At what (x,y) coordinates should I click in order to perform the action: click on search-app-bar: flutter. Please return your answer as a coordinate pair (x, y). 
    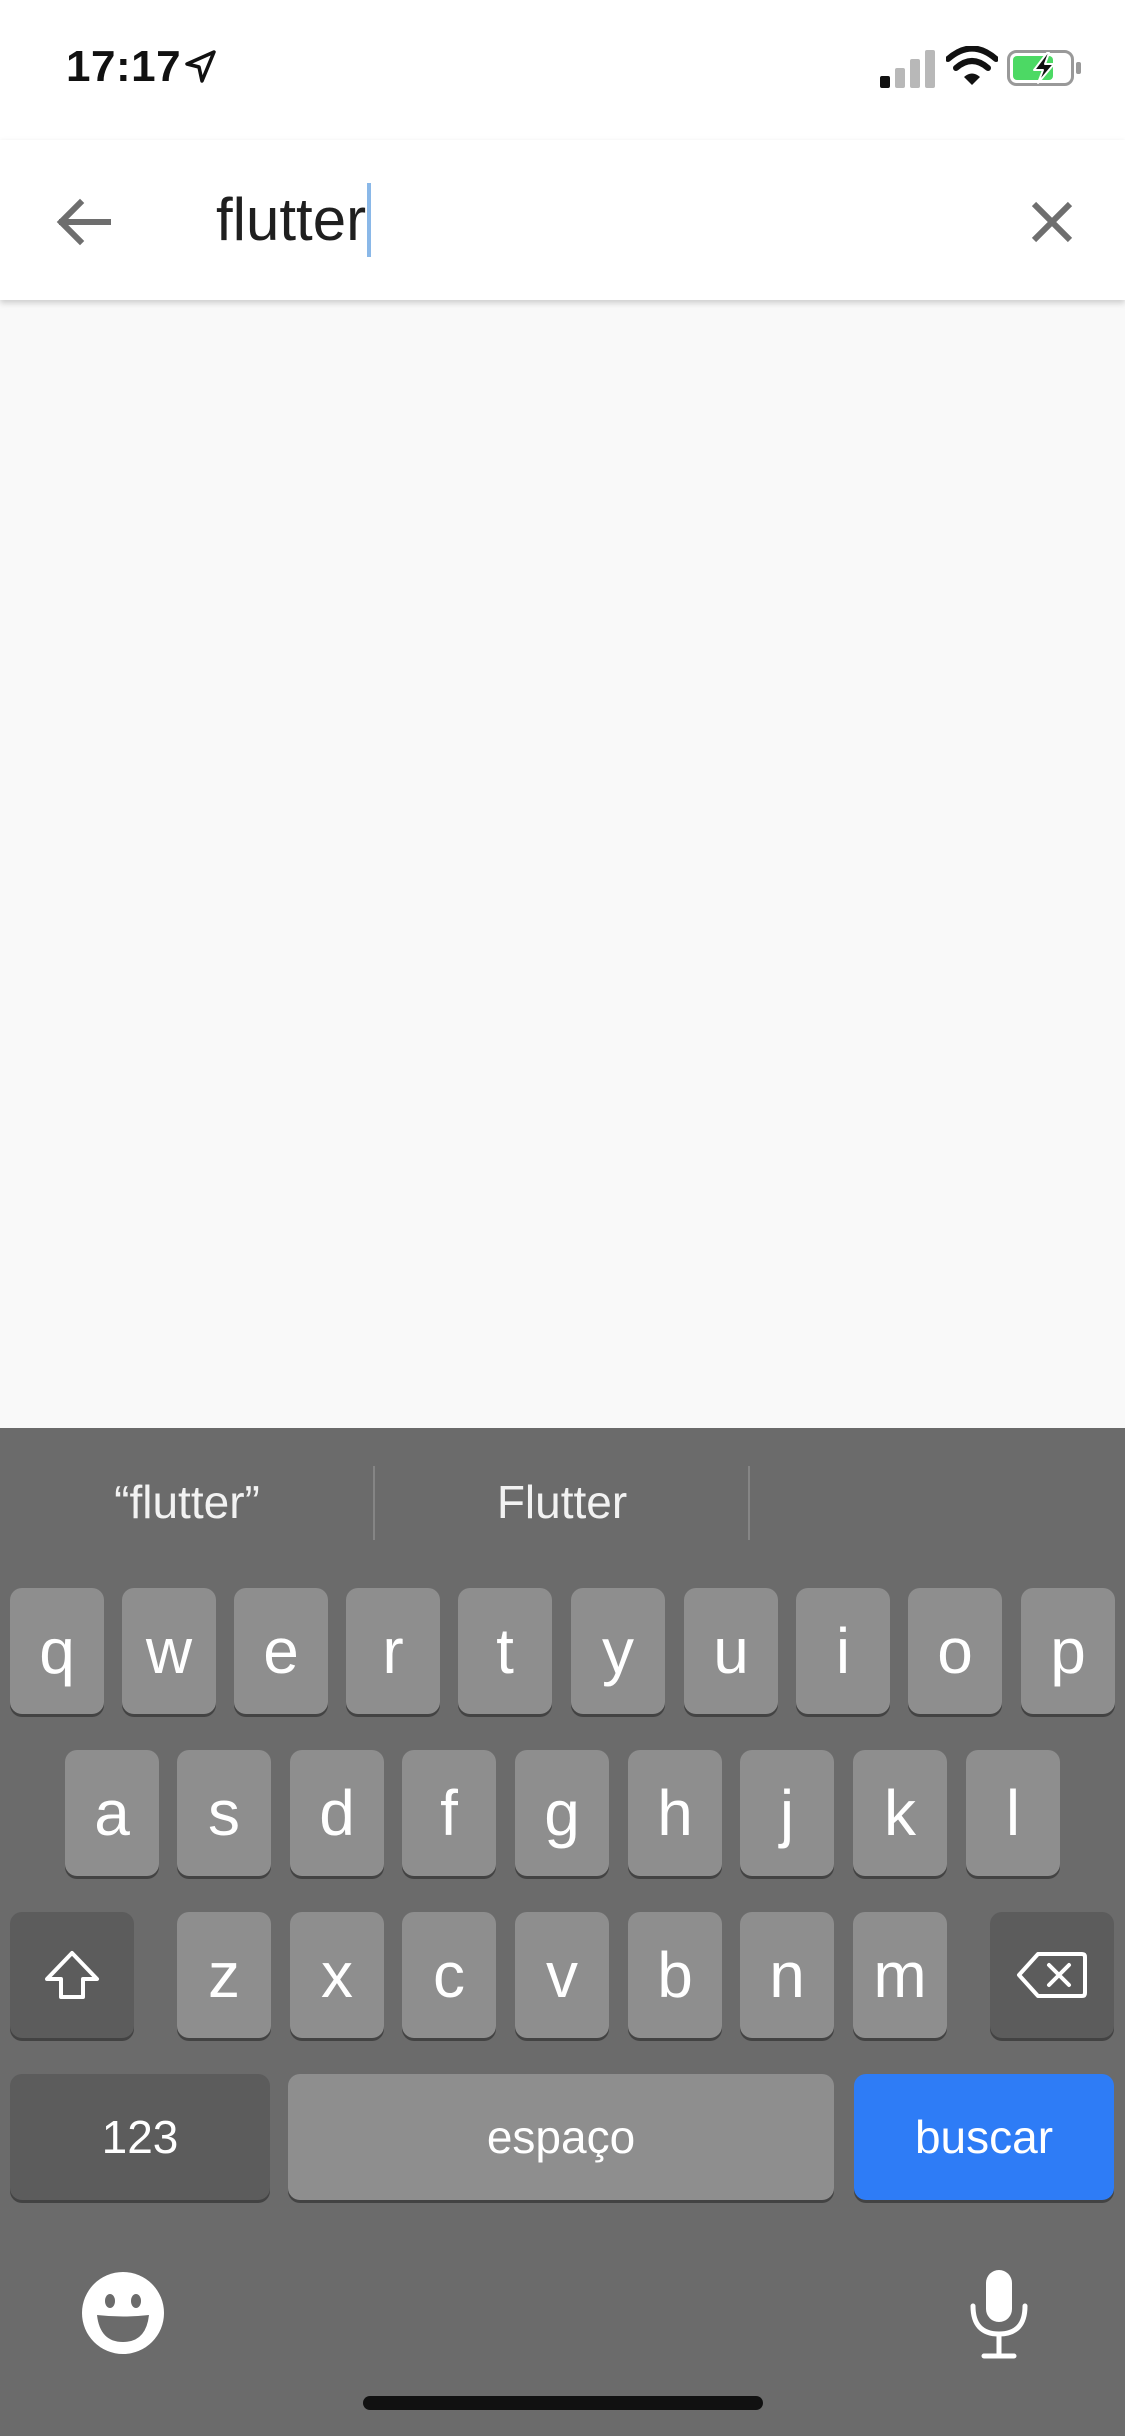
    Looking at the image, I should click on (562, 220).